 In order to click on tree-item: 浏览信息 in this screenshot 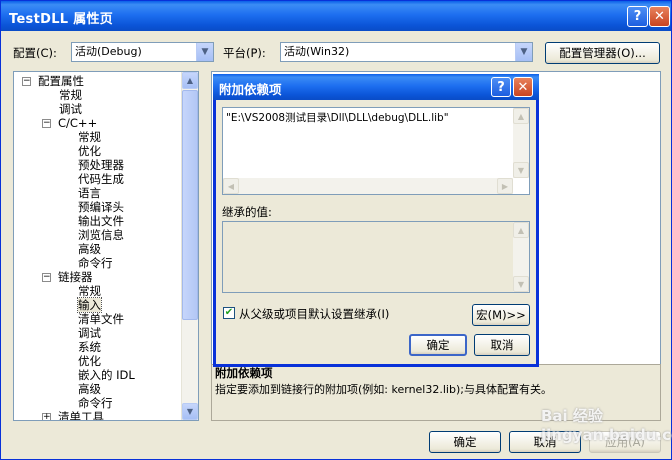, I will do `click(101, 235)`.